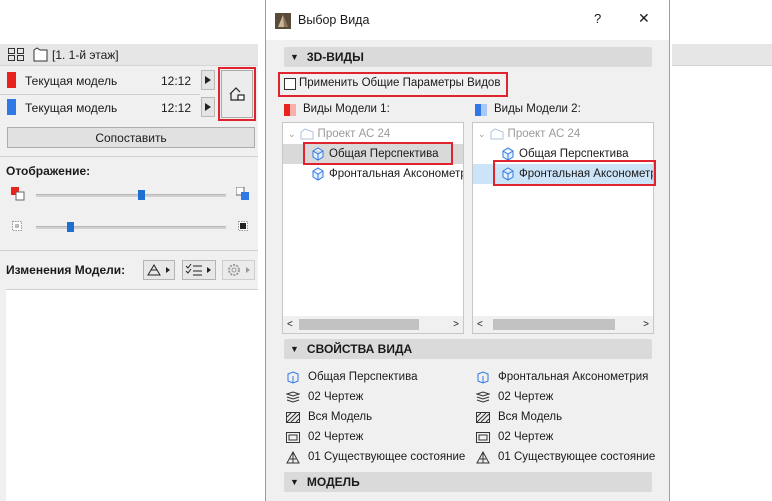 This screenshot has width=772, height=501. Describe the element at coordinates (48, 171) in the screenshot. I see `display-label: Отображение:` at that location.